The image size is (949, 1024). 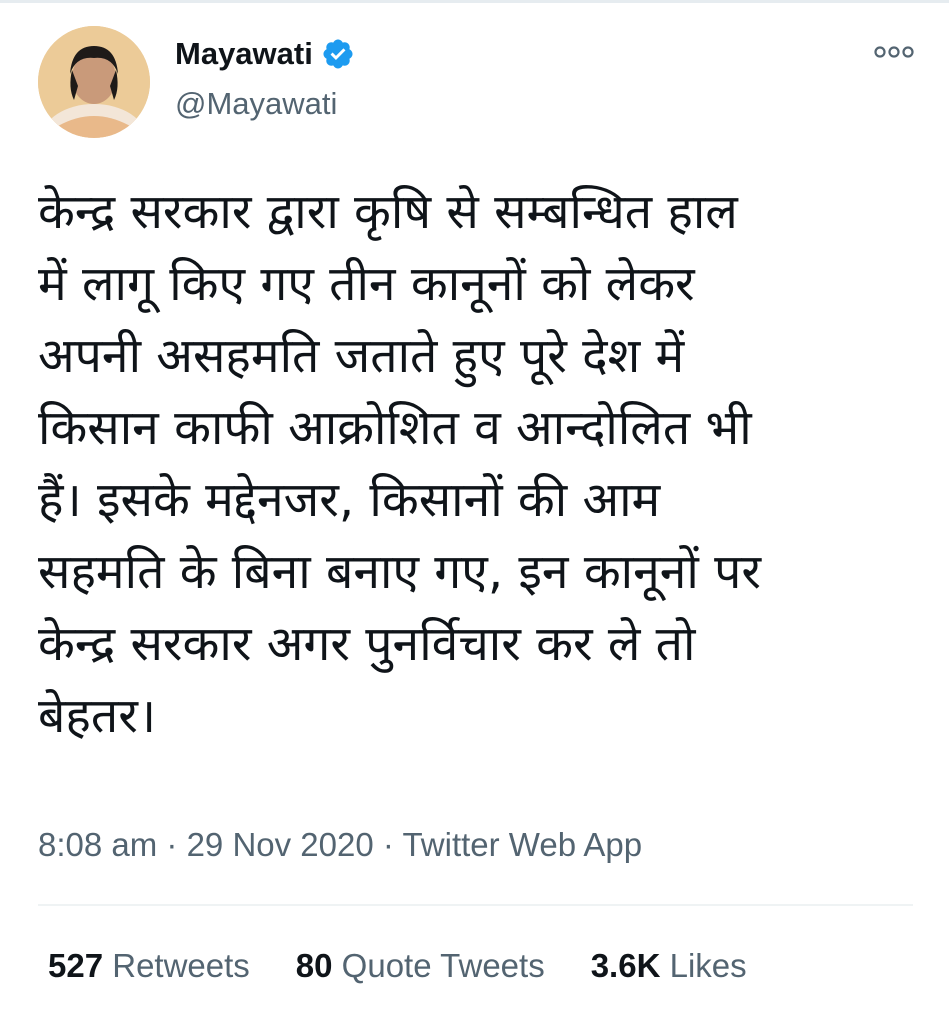 I want to click on stats-divider, so click(x=475, y=905).